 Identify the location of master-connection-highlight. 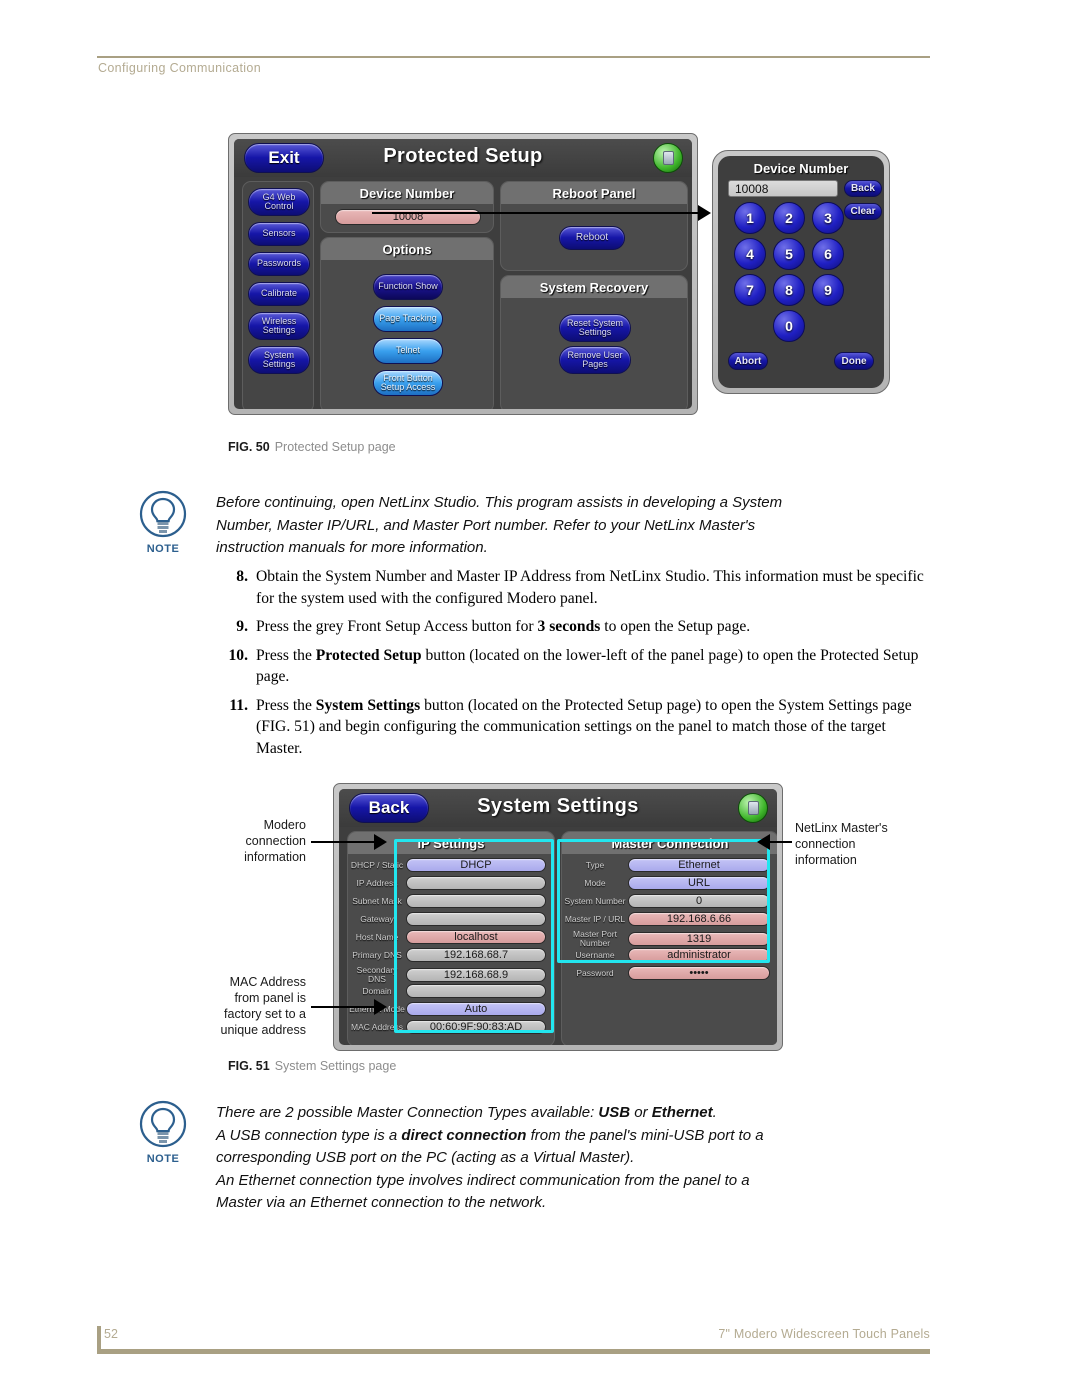
(663, 901).